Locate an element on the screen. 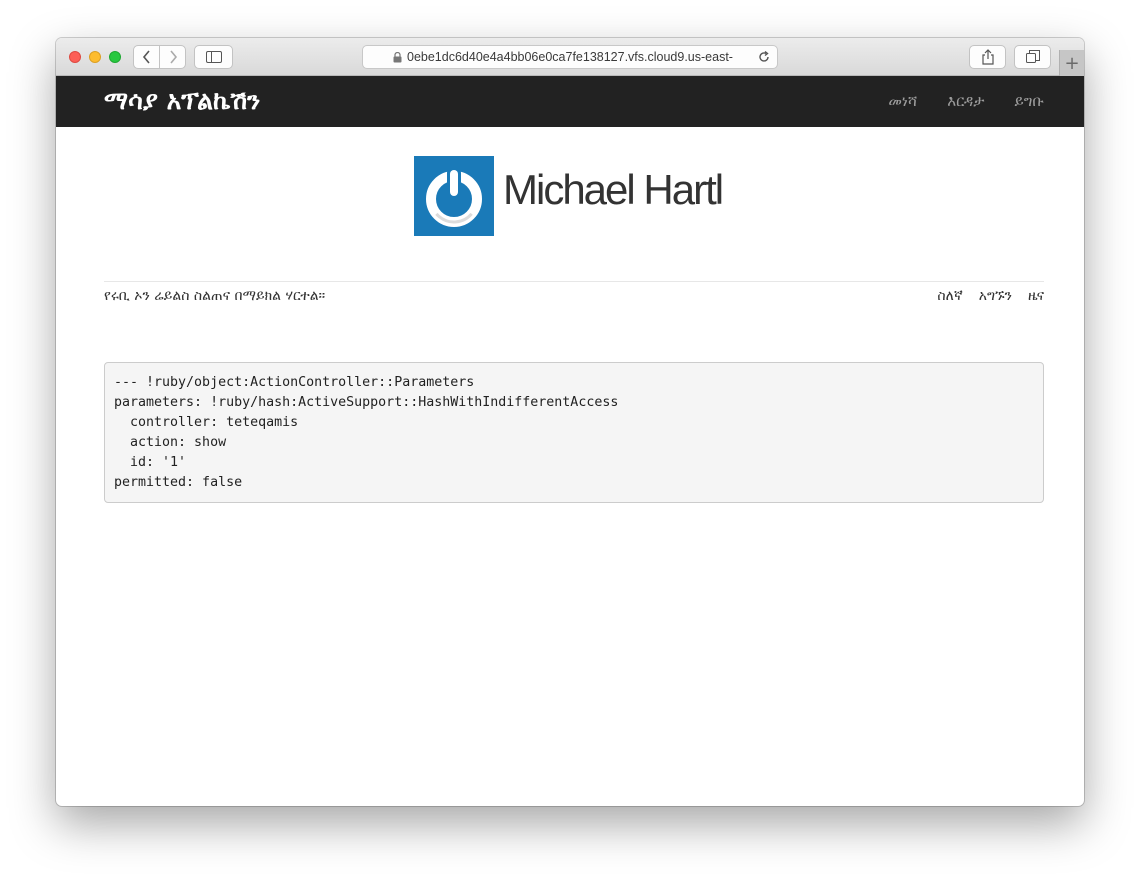  power-icon is located at coordinates (454, 196).